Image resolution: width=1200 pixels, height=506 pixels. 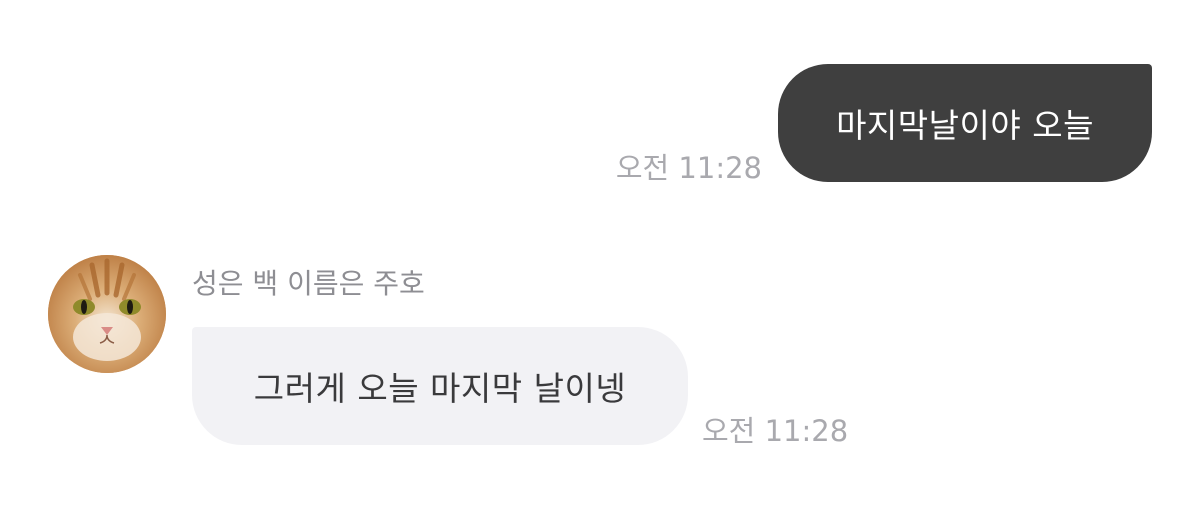 What do you see at coordinates (775, 431) in the screenshot?
I see `received-message-time: 오전 11:28` at bounding box center [775, 431].